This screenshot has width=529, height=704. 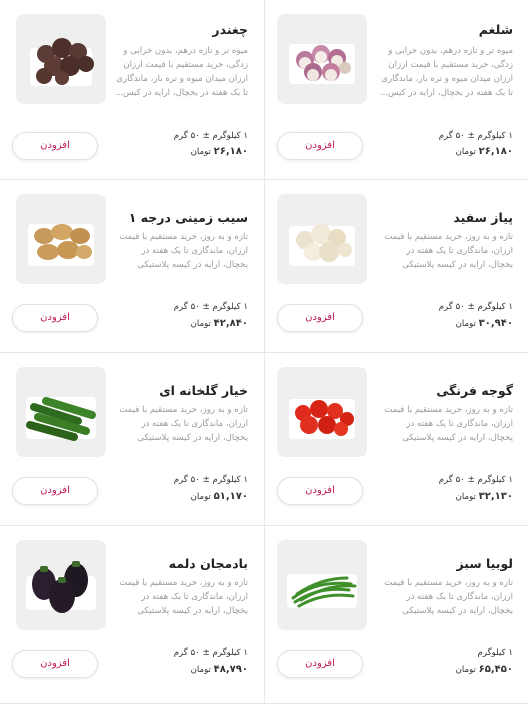 I want to click on product-title: پیاز سفید, so click(x=483, y=217).